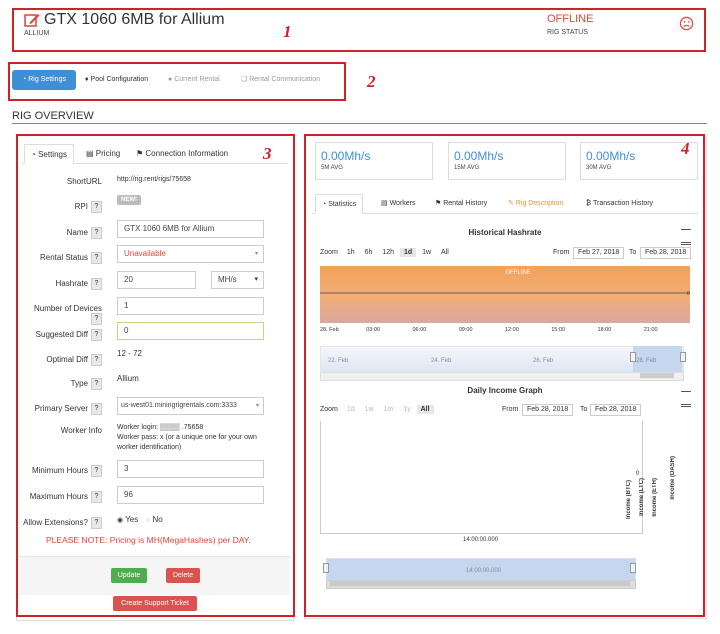  I want to click on navigator-handle-left, so click(326, 568).